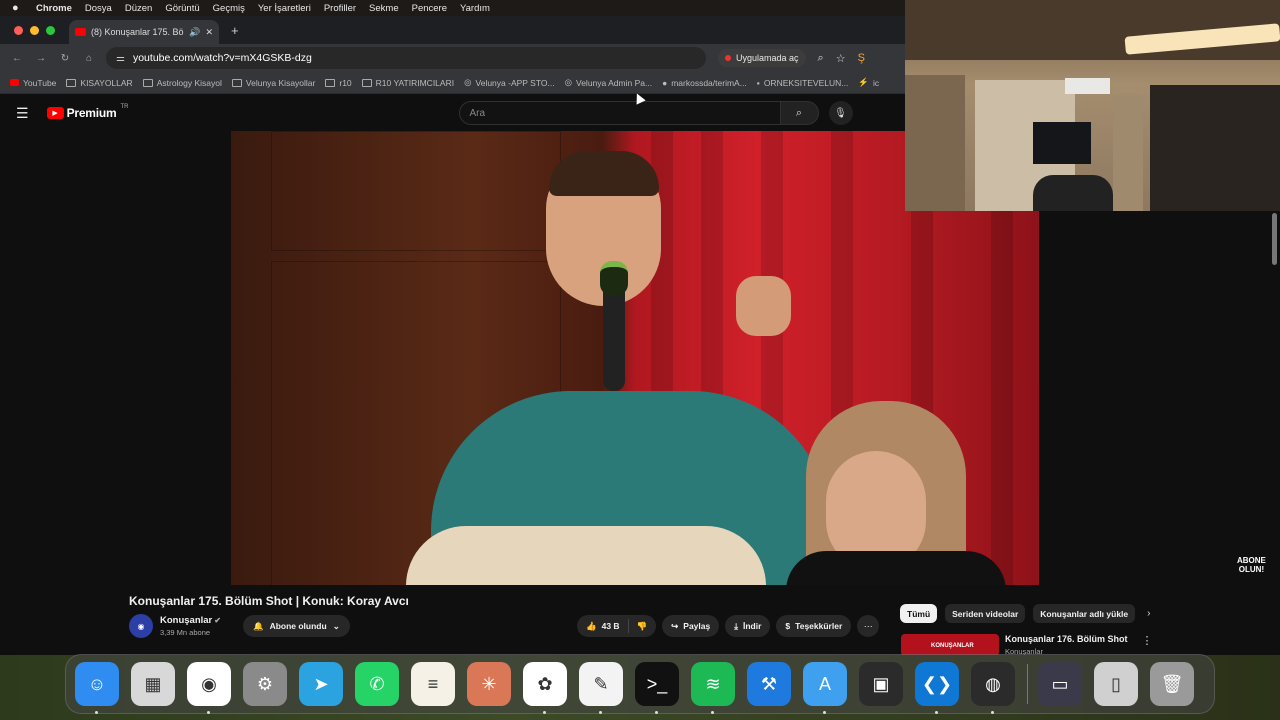 The image size is (1280, 720). I want to click on zoom-window-button, so click(50, 30).